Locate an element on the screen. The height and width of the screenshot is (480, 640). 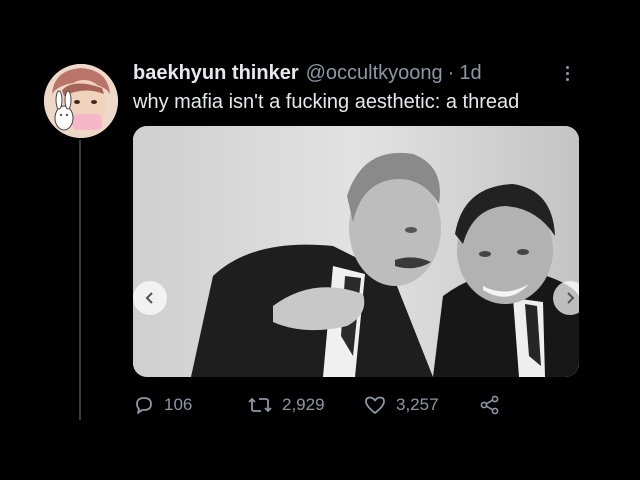
share-button is located at coordinates (494, 405).